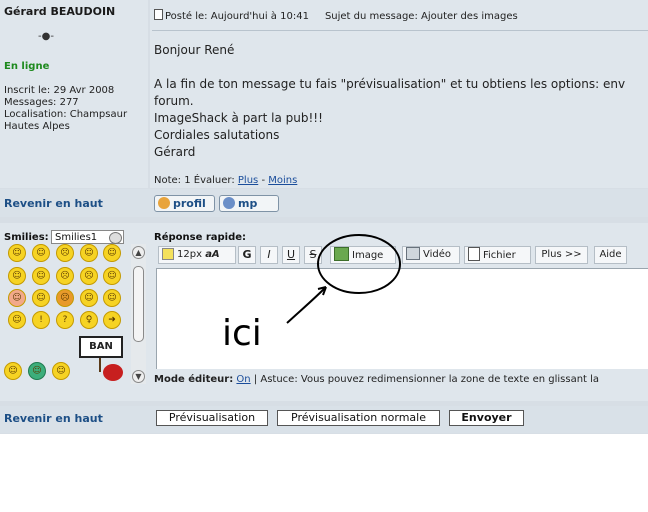 This screenshot has width=648, height=512. What do you see at coordinates (194, 379) in the screenshot?
I see `editor-mode-label: Mode éditeur:` at bounding box center [194, 379].